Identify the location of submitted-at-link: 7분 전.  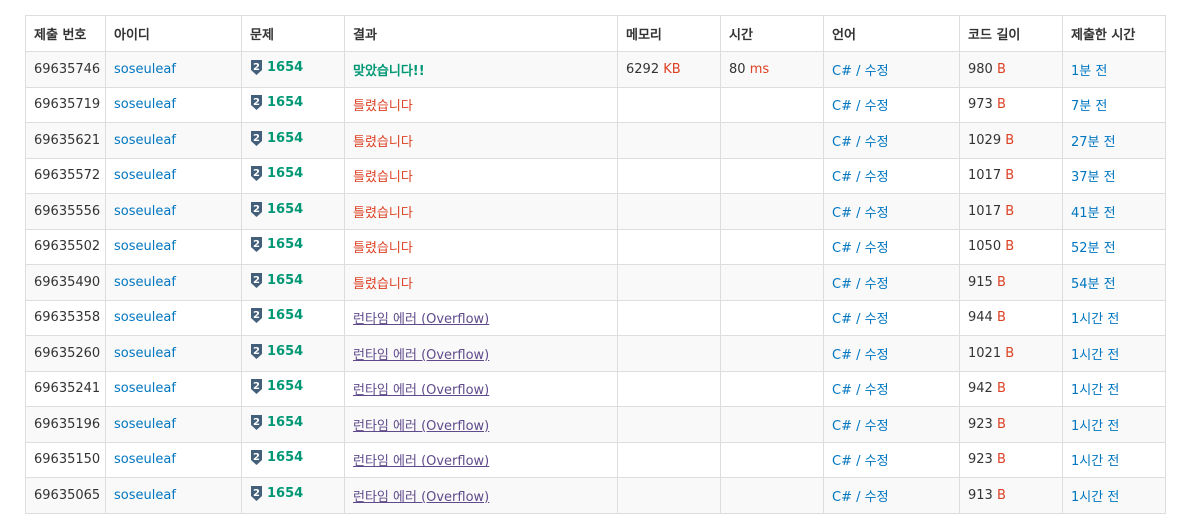
(1089, 106).